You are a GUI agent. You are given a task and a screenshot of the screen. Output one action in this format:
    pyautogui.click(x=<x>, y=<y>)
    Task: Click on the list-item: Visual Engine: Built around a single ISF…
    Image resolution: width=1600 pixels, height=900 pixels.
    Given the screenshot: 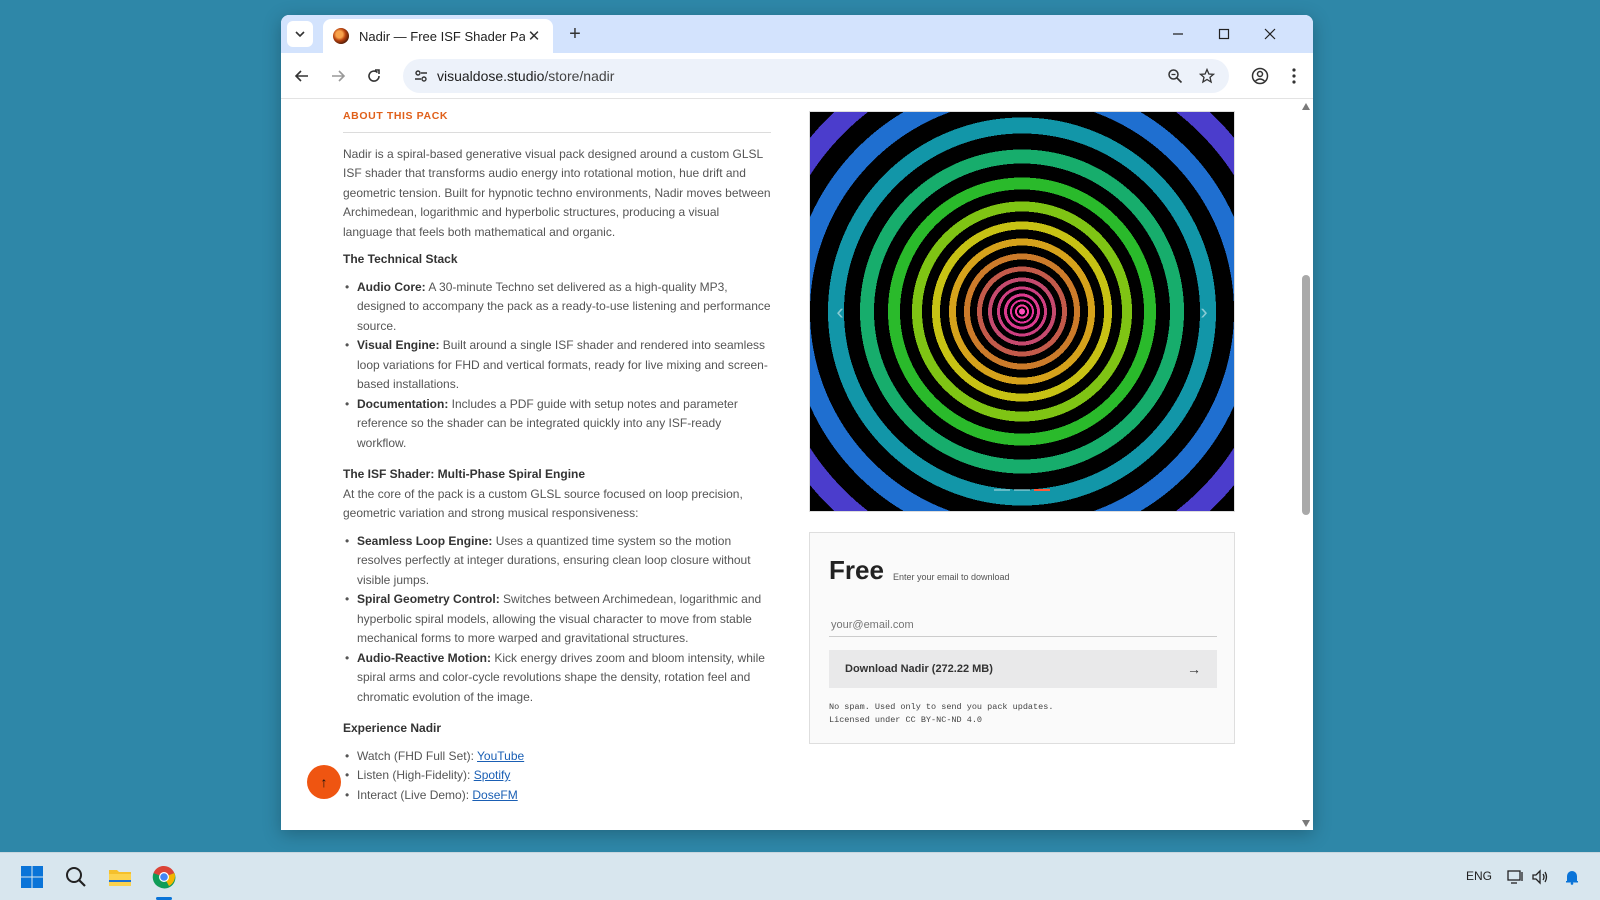 What is the action you would take?
    pyautogui.click(x=558, y=365)
    